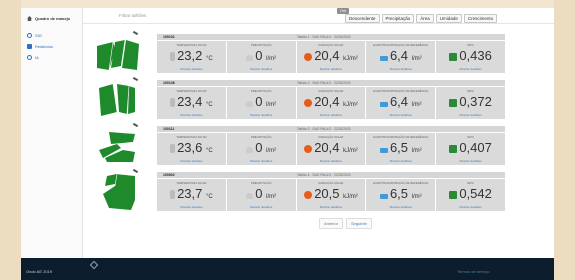 This screenshot has height=280, width=575. What do you see at coordinates (359, 223) in the screenshot?
I see `next-page-button: Seguinte` at bounding box center [359, 223].